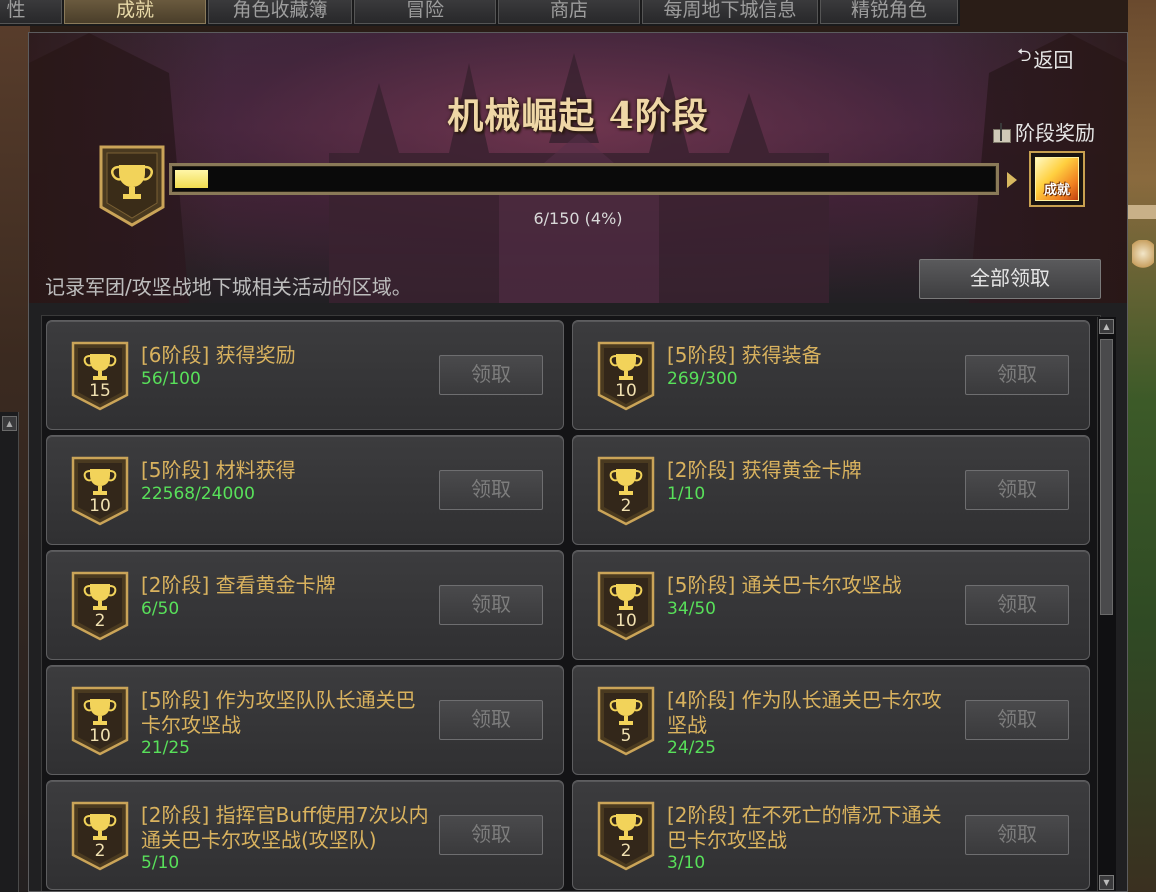  Describe the element at coordinates (764, 470) in the screenshot. I see `achievement-title: [2阶段] 获得黄金卡牌` at that location.